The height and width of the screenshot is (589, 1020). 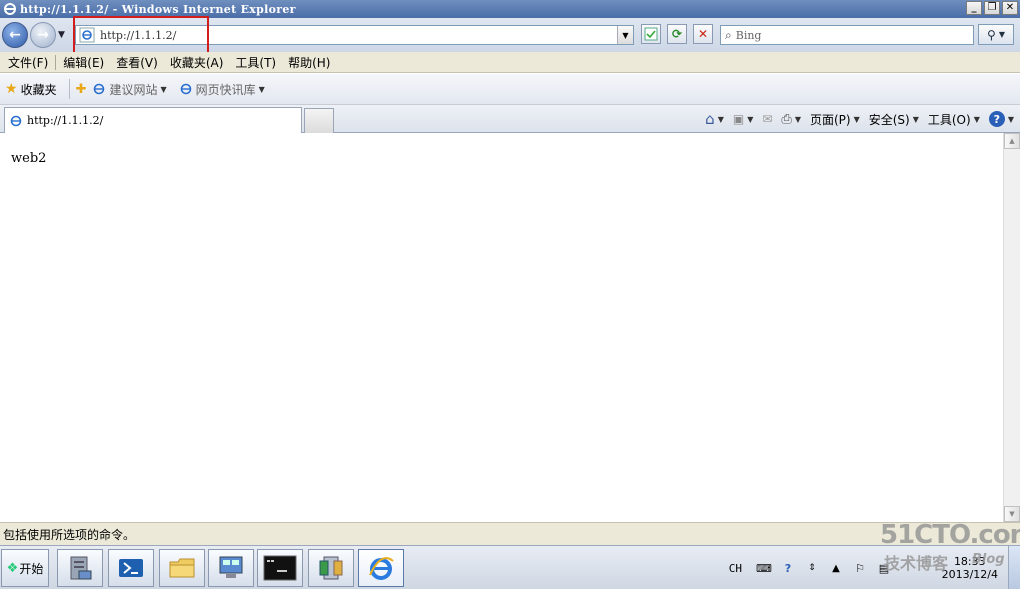 I want to click on back-button: ←, so click(x=15, y=35).